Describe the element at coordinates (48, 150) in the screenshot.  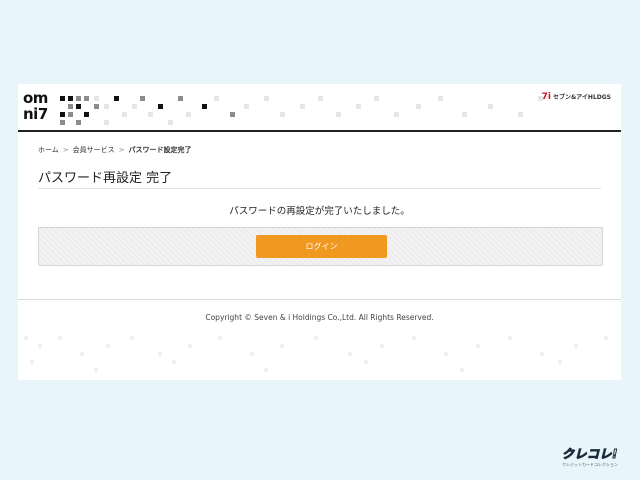
I see `breadcrumb-home-link: ホーム` at that location.